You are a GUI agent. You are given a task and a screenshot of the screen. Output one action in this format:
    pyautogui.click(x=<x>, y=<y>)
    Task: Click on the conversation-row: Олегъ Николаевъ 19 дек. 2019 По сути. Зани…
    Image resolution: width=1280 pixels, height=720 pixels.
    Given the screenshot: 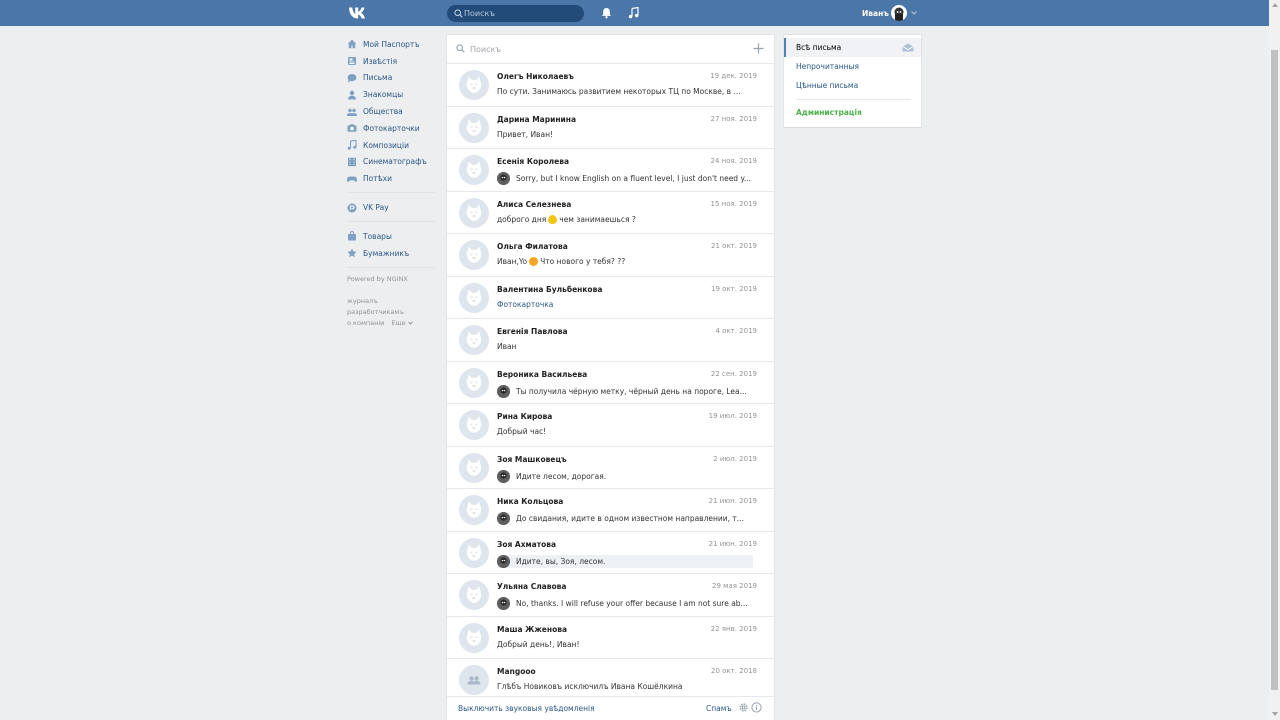 What is the action you would take?
    pyautogui.click(x=610, y=85)
    